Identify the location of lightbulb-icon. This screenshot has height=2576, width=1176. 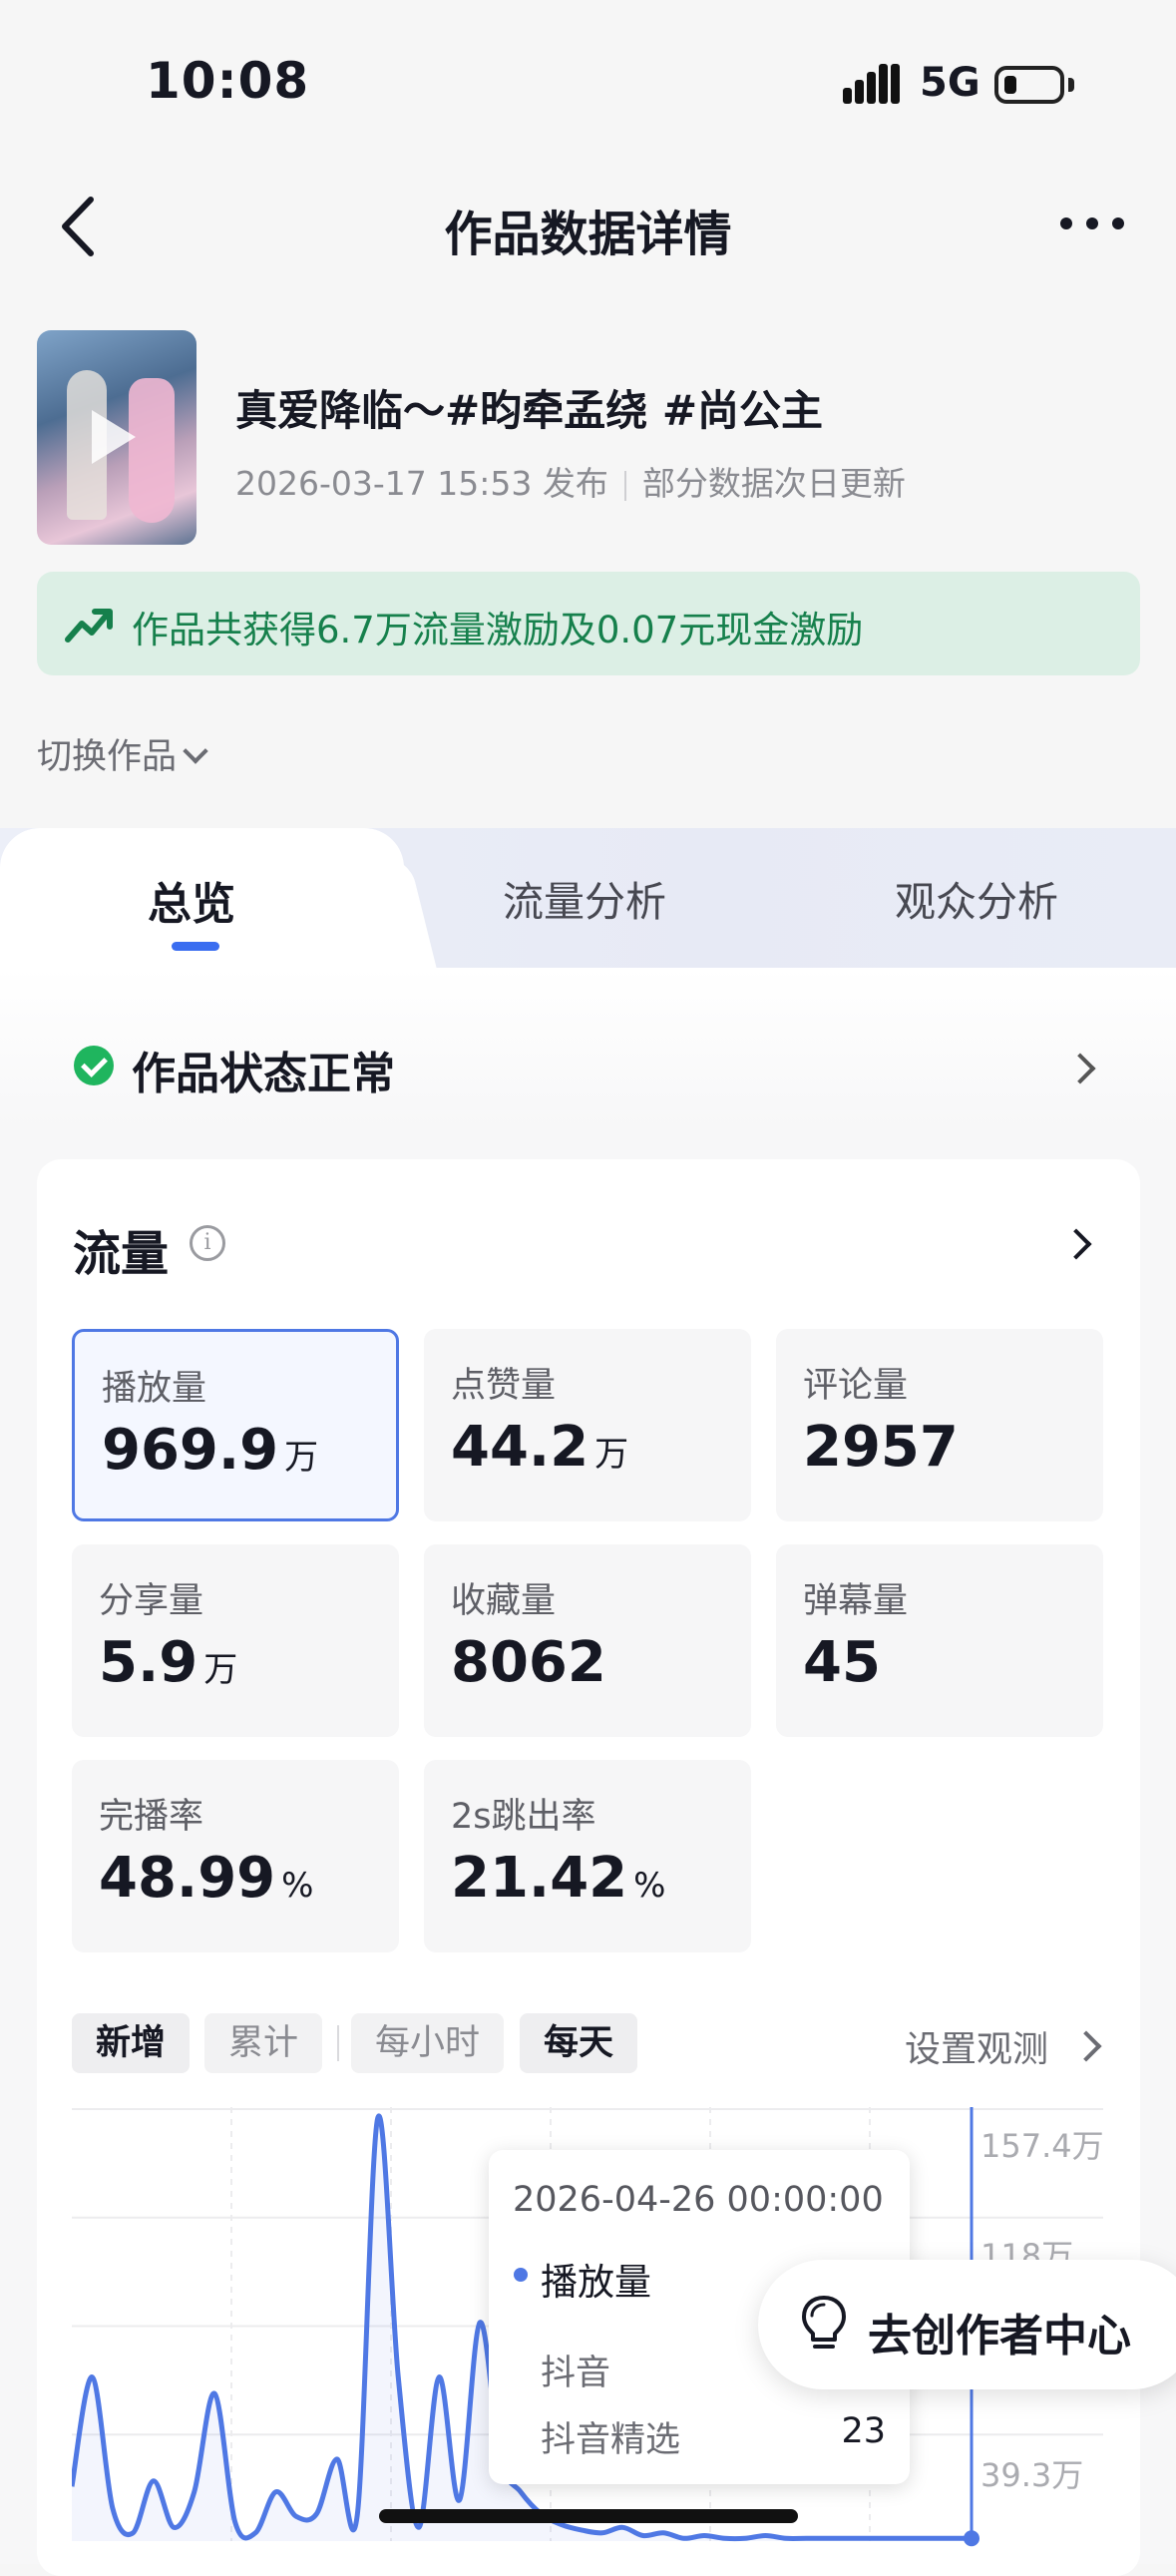
(824, 2322).